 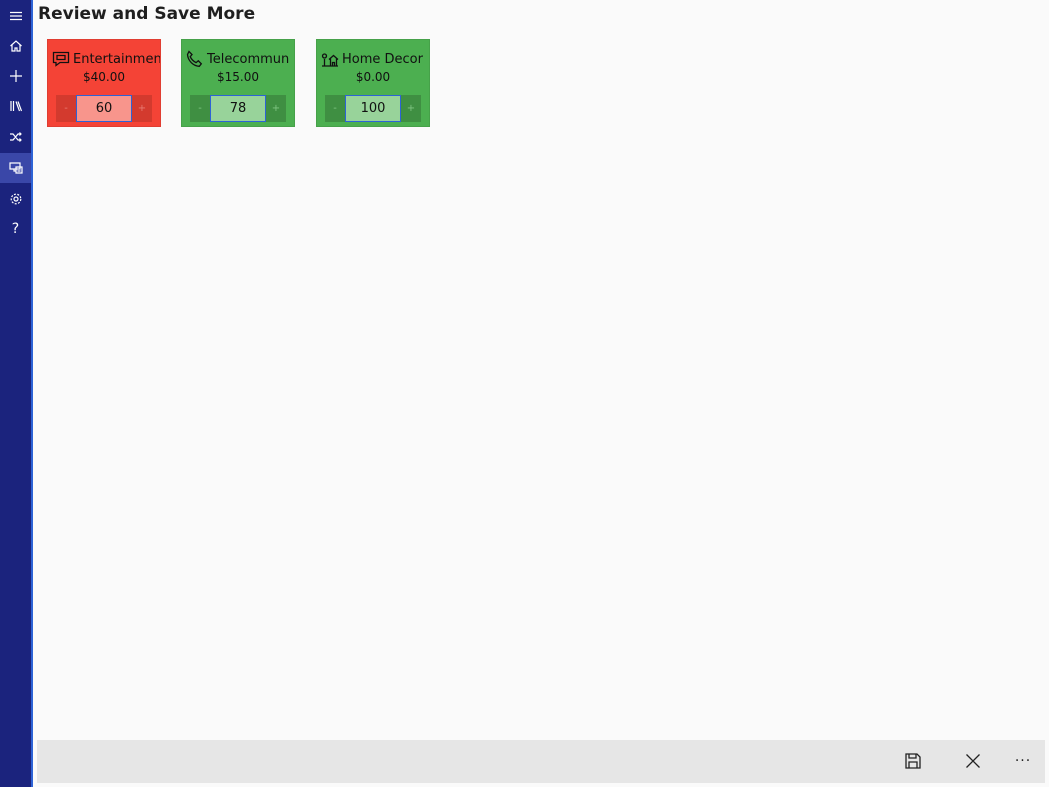 I want to click on shuffle-icon, so click(x=15, y=137).